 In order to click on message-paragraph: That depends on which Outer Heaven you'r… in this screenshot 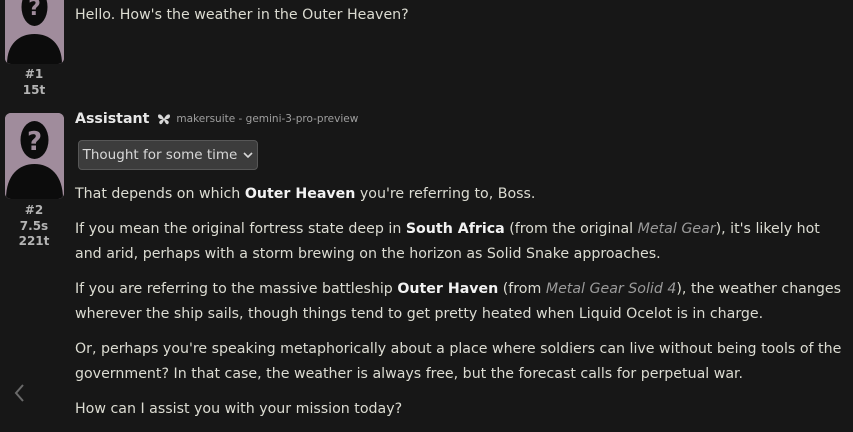, I will do `click(462, 194)`.